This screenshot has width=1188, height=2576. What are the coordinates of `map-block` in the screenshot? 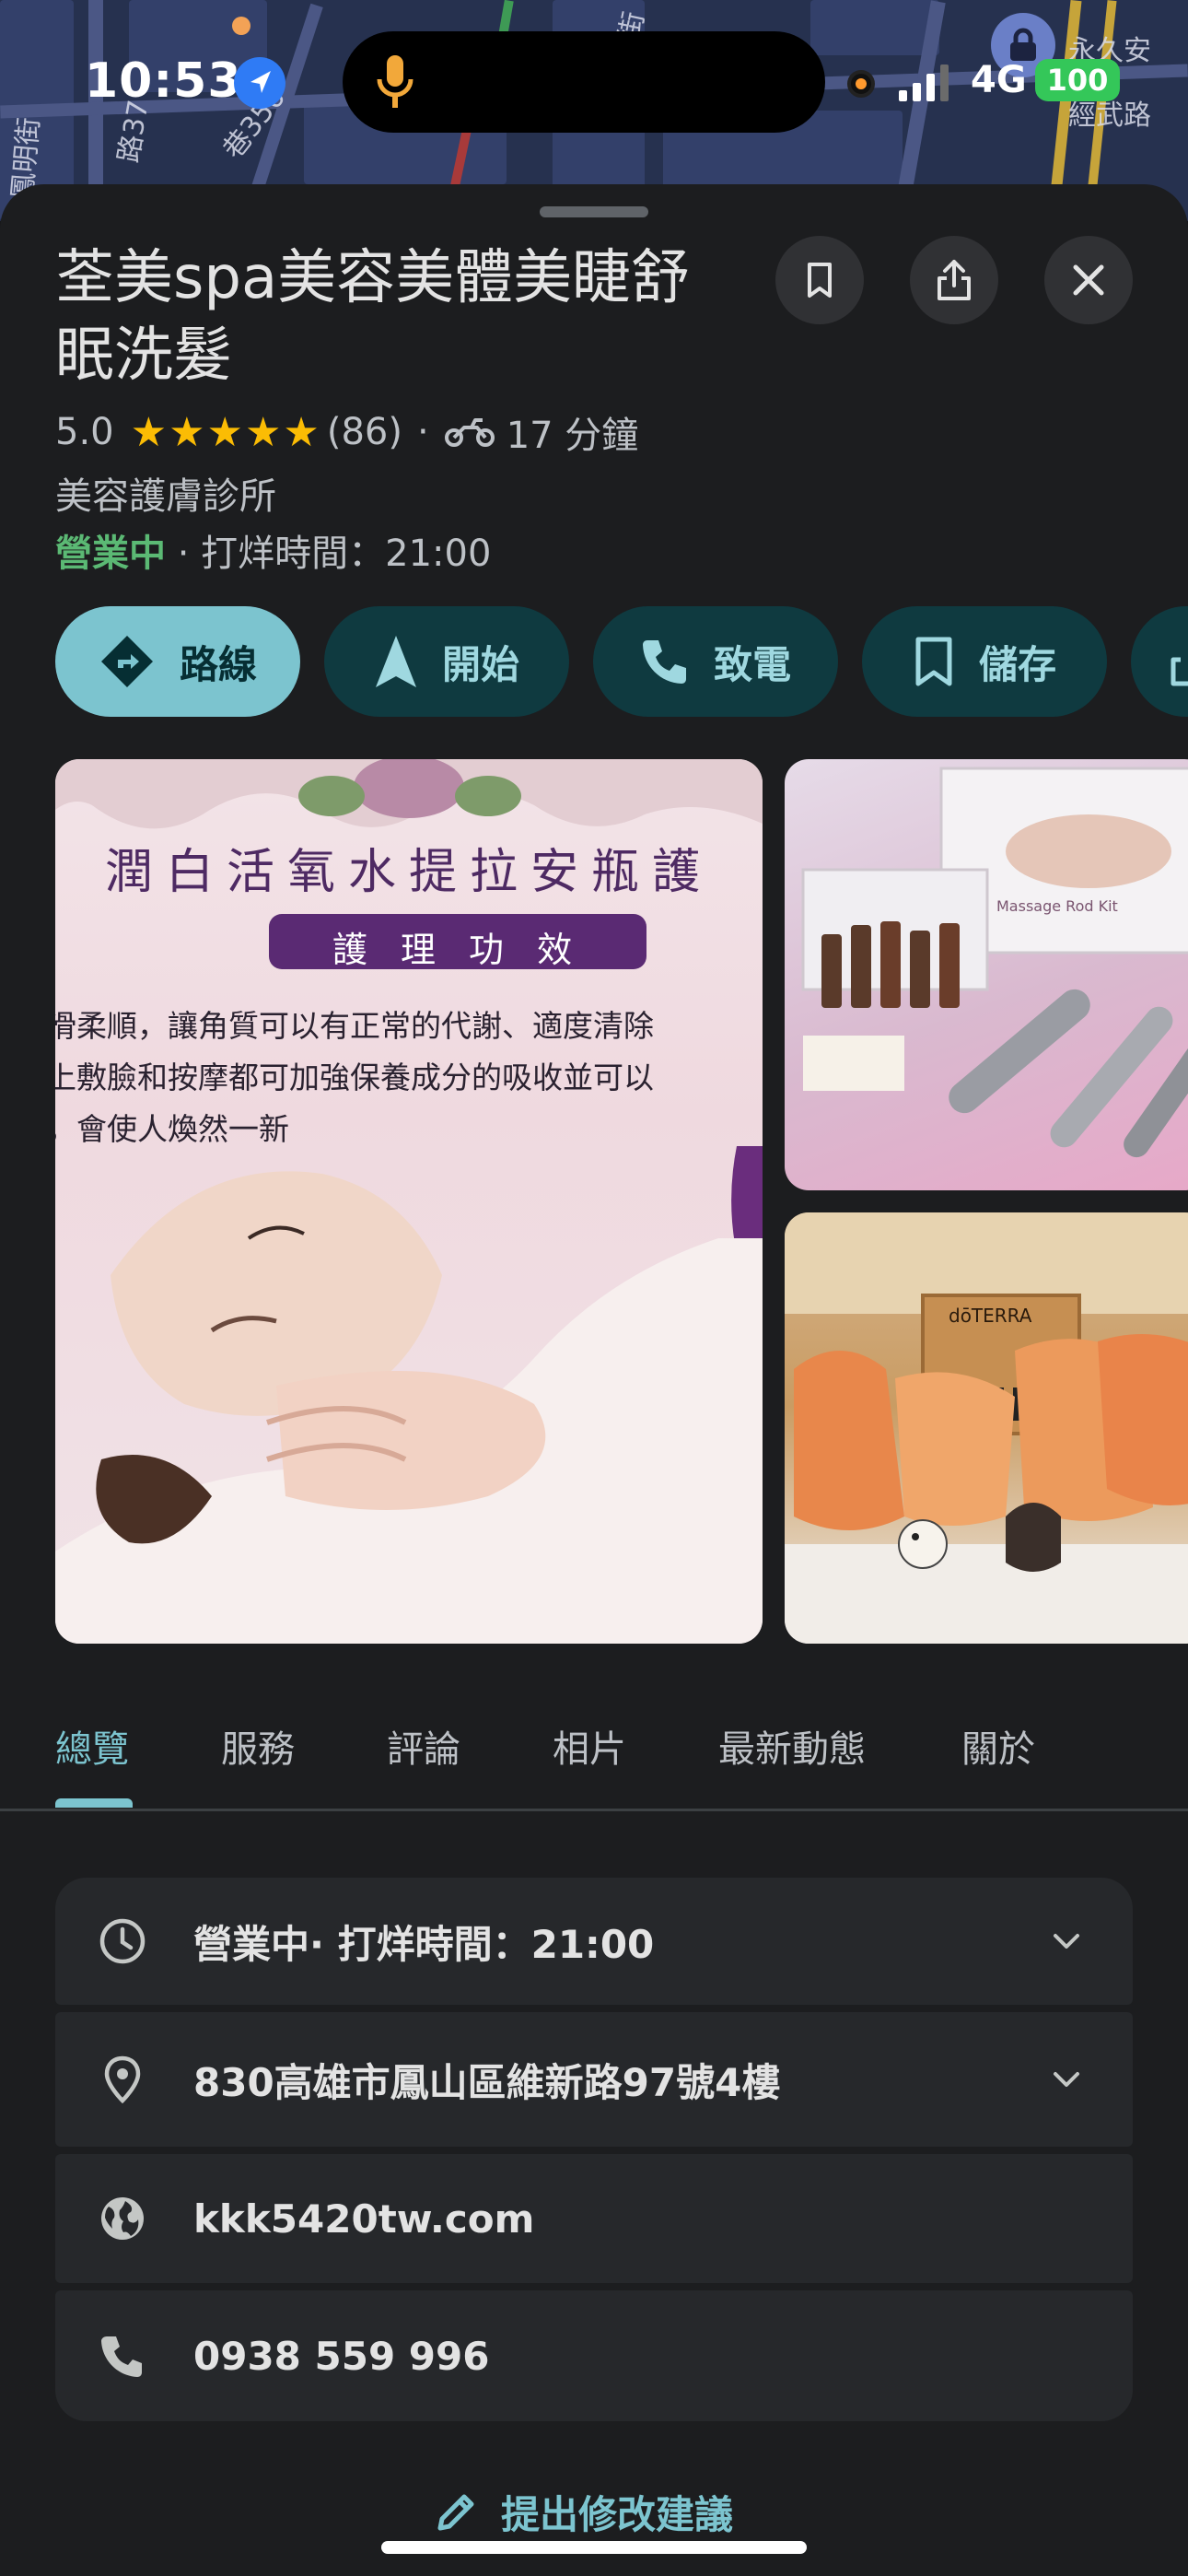 It's located at (874, 27).